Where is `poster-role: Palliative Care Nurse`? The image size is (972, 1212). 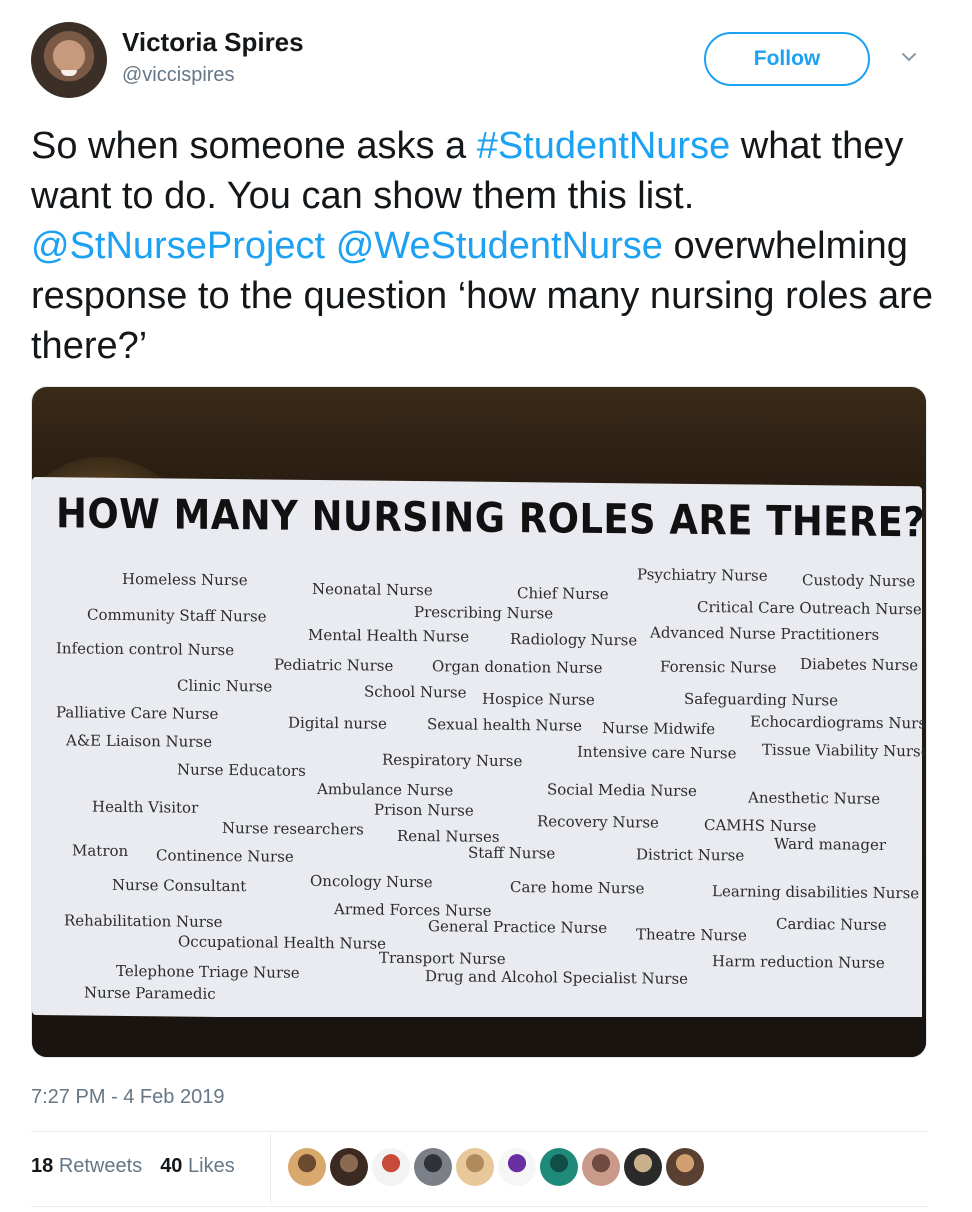
poster-role: Palliative Care Nurse is located at coordinates (137, 713).